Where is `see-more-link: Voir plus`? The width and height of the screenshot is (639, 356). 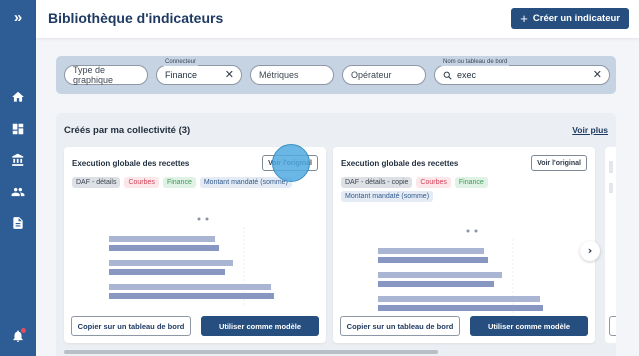
see-more-link: Voir plus is located at coordinates (590, 130).